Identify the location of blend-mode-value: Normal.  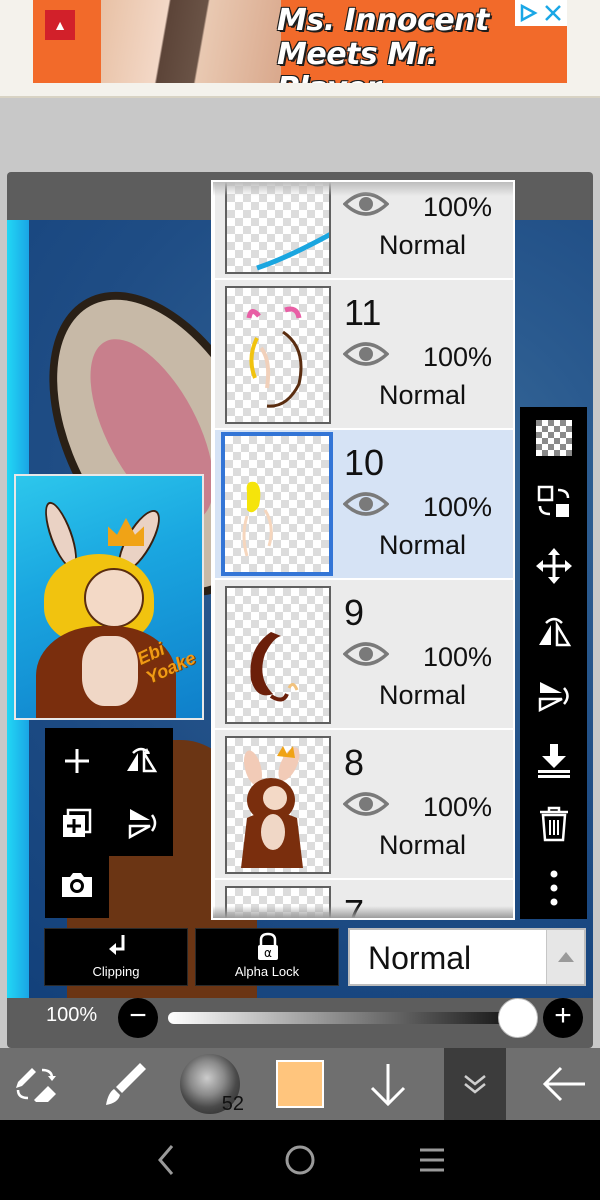
(420, 958).